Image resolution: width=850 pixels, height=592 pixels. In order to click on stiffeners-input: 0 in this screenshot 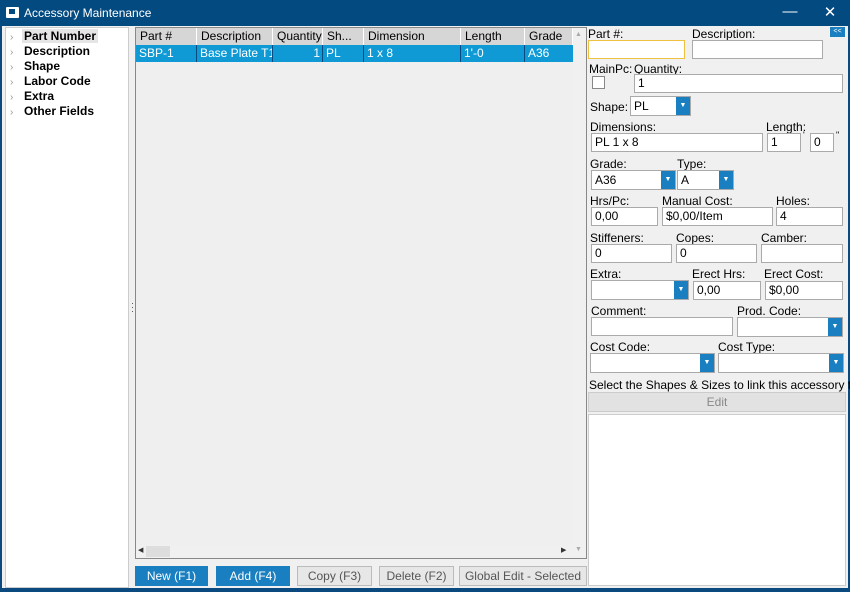, I will do `click(631, 253)`.